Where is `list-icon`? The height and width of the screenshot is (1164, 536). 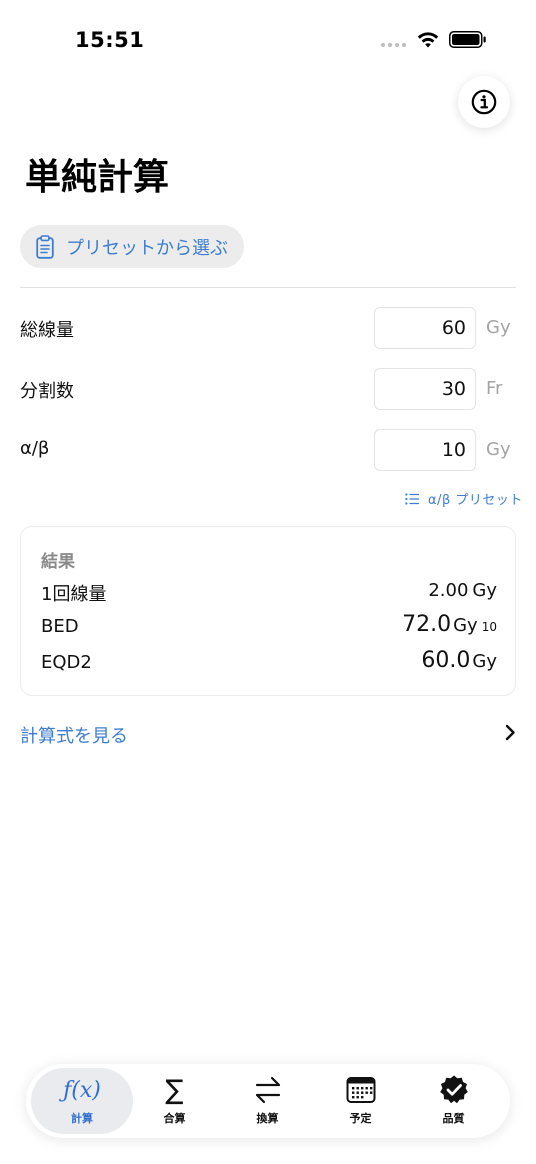
list-icon is located at coordinates (412, 498).